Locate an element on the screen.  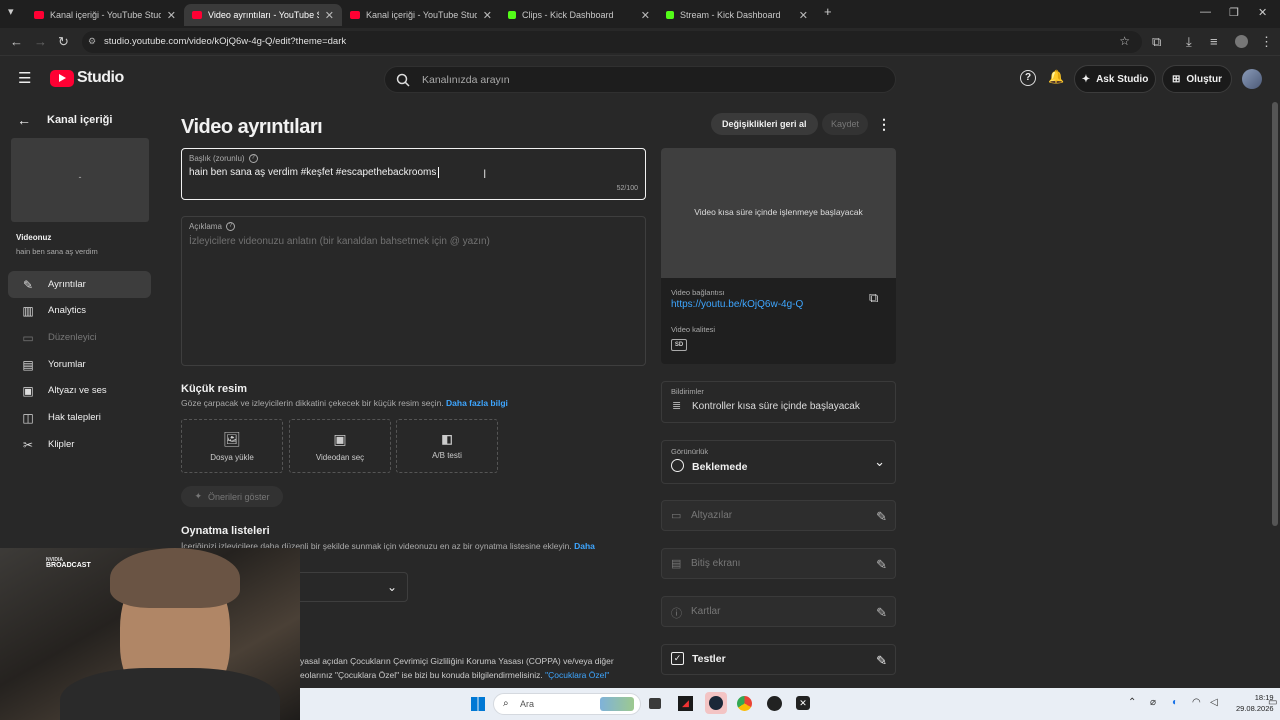
show-suggestions-button: ✦ Önerileri göster is located at coordinates (232, 496).